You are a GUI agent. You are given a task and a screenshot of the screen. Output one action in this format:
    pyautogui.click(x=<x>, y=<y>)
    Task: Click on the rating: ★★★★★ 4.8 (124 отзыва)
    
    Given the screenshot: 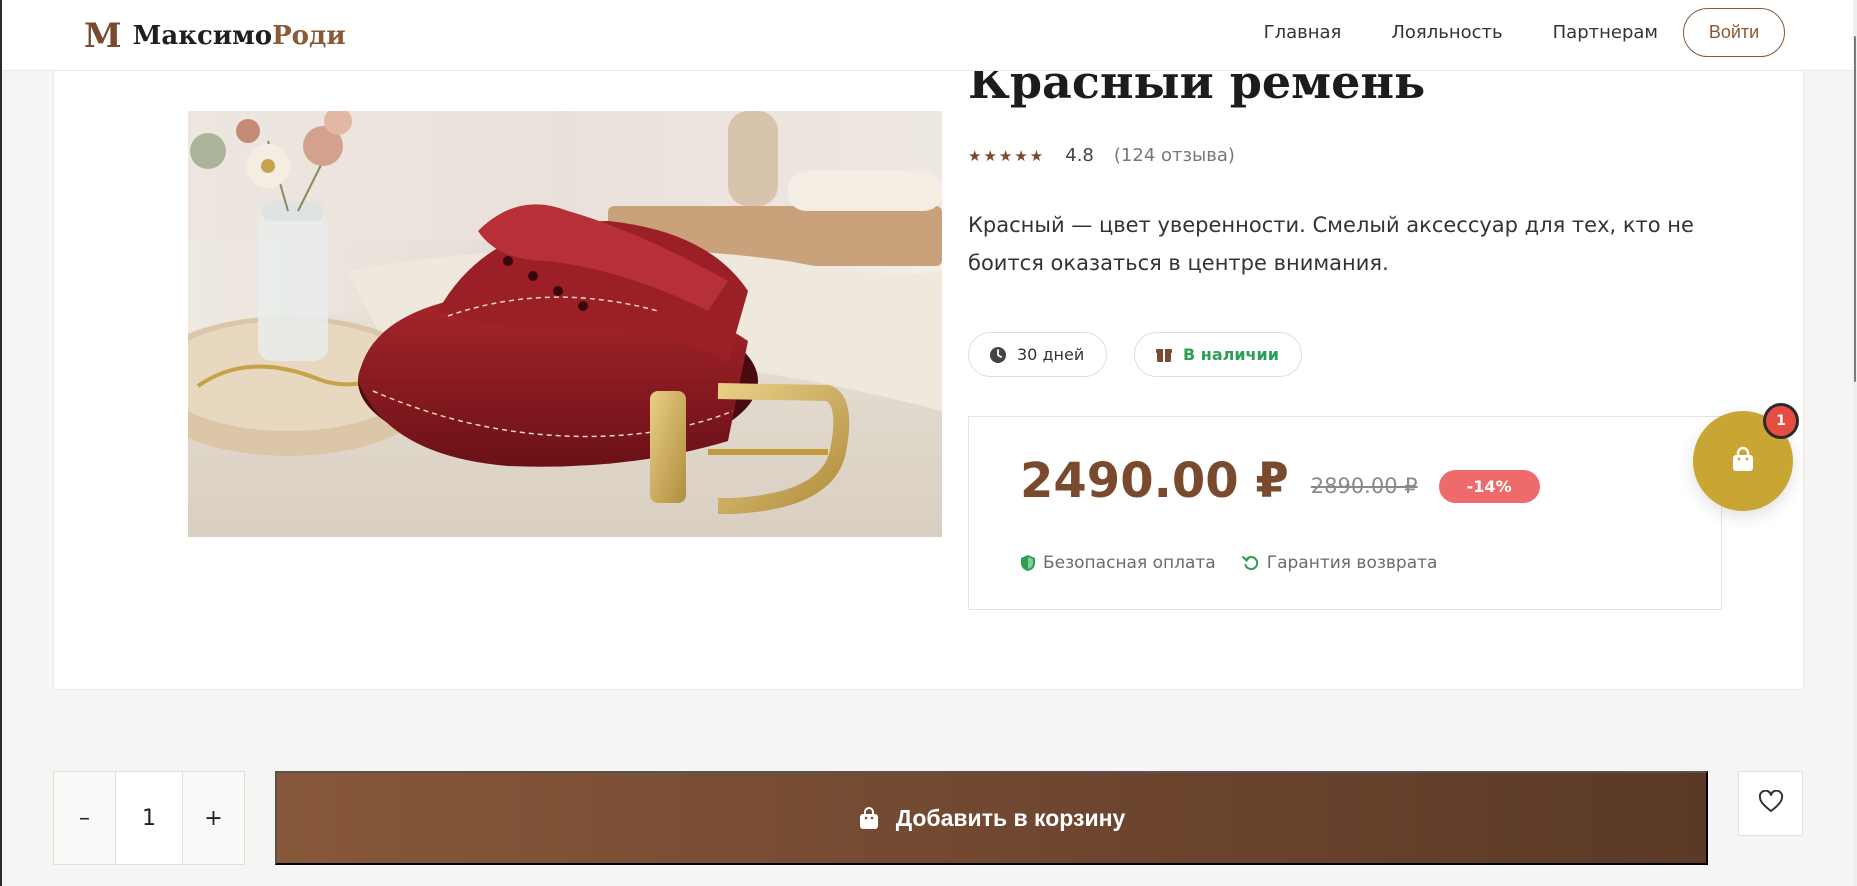 What is the action you would take?
    pyautogui.click(x=1101, y=155)
    